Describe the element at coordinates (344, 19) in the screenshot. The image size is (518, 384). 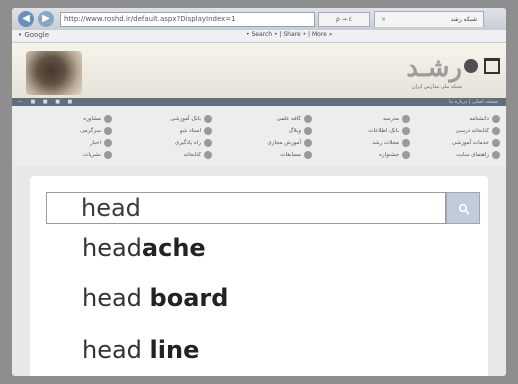
I see `address-tools: ρ → c` at that location.